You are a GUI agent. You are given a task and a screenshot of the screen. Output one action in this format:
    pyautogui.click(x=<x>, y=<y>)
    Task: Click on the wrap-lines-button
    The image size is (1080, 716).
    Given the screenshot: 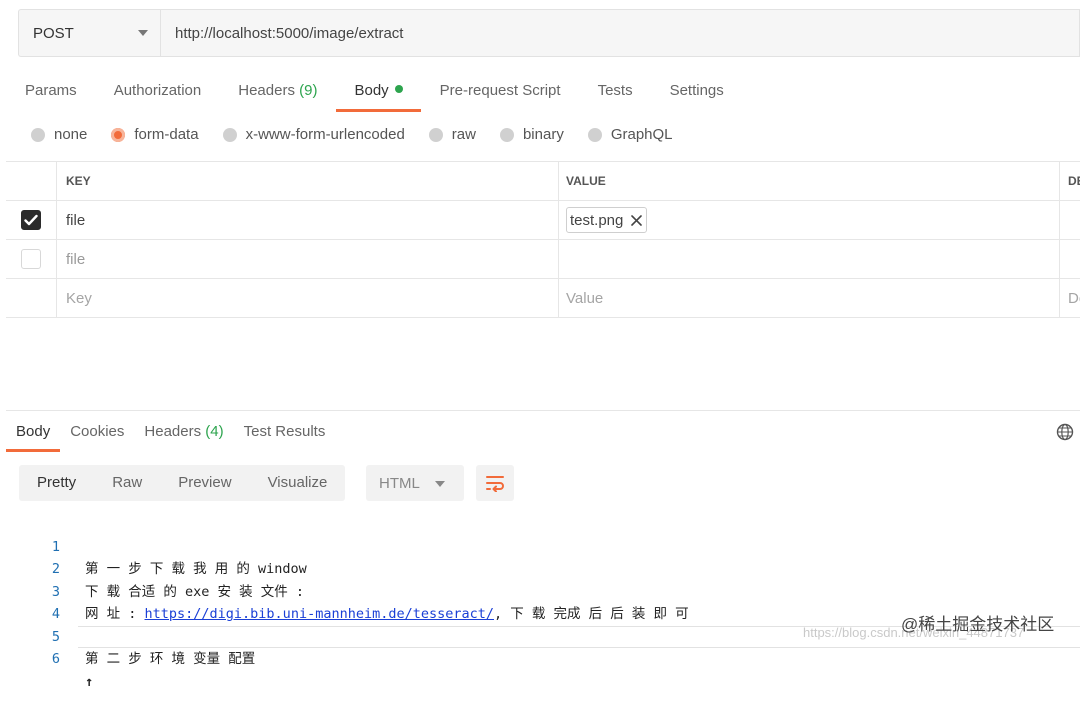 What is the action you would take?
    pyautogui.click(x=495, y=483)
    